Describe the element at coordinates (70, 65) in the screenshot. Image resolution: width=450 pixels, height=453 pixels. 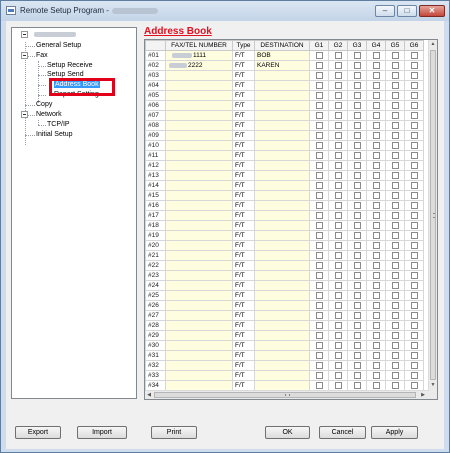
I see `tree-item-setup-receive: Setup Receive` at that location.